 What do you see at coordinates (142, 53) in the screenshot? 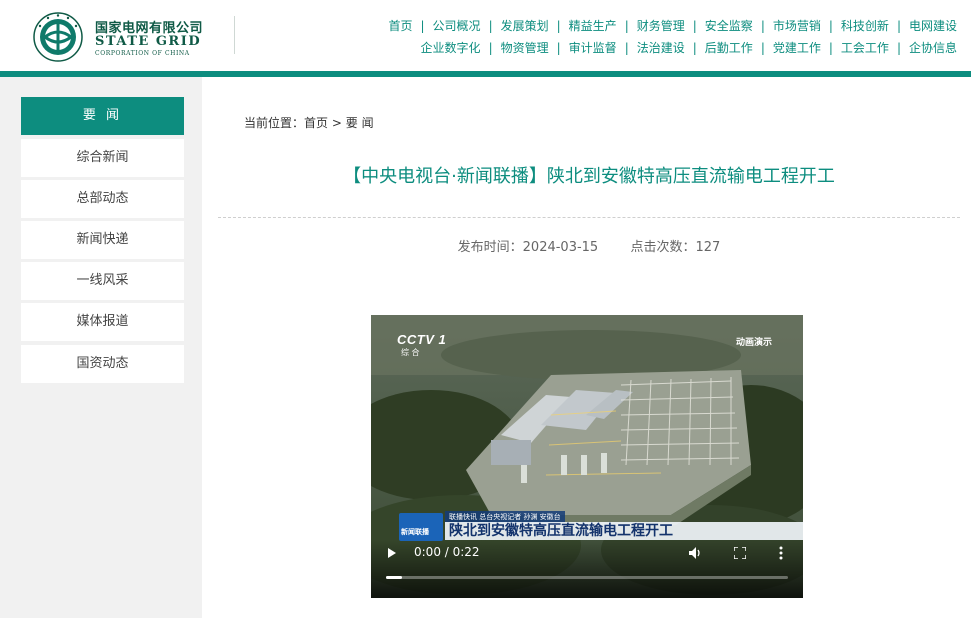
I see `logo-english-subtitle: CORPORATION OF CHINA` at bounding box center [142, 53].